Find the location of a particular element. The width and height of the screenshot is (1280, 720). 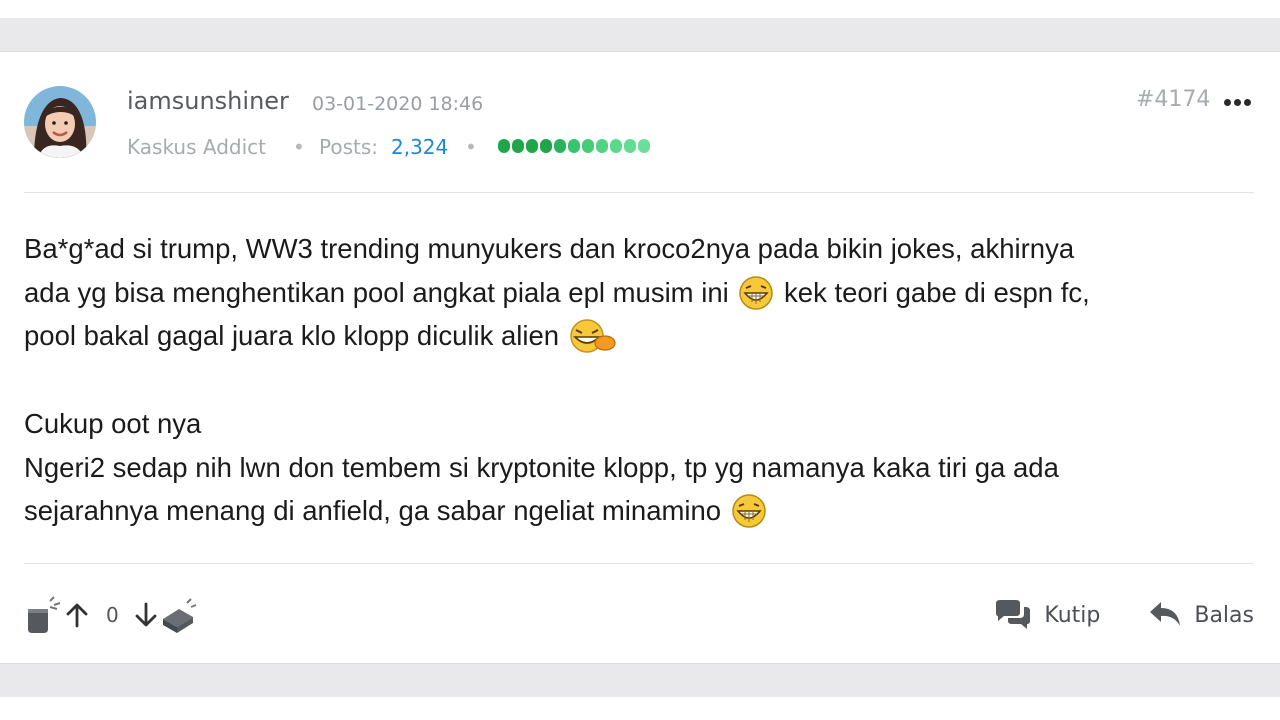

post-text-line: Cukup oot nya is located at coordinates (113, 423).